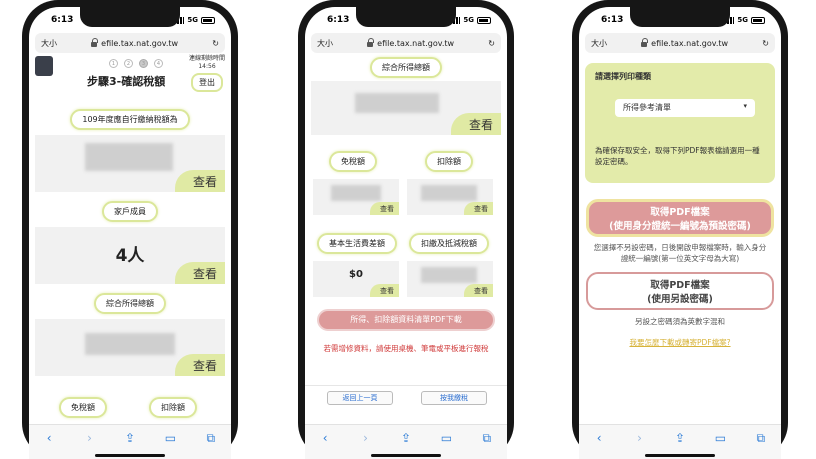  I want to click on default-password-note: 您選擇不另設密碼，日後開啟申報檔案時，輸入身分證統一編號(第一位英文字母為大寫), so click(680, 253).